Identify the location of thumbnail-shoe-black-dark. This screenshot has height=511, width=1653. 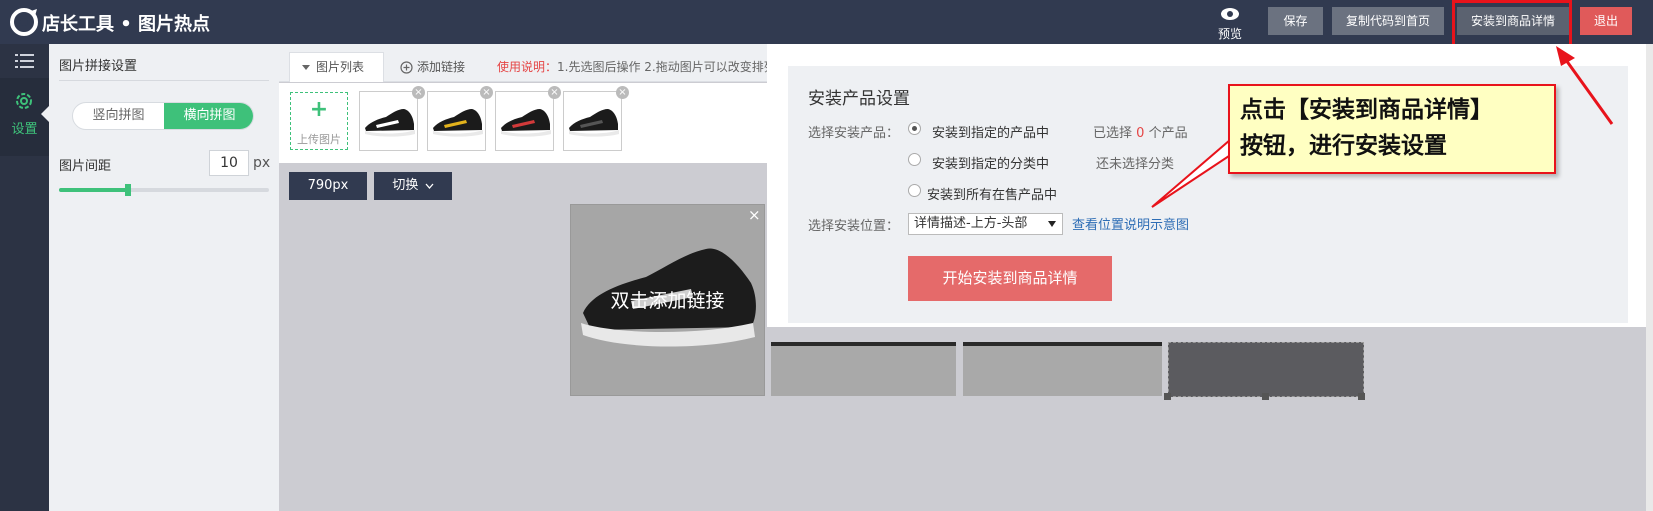
(592, 121).